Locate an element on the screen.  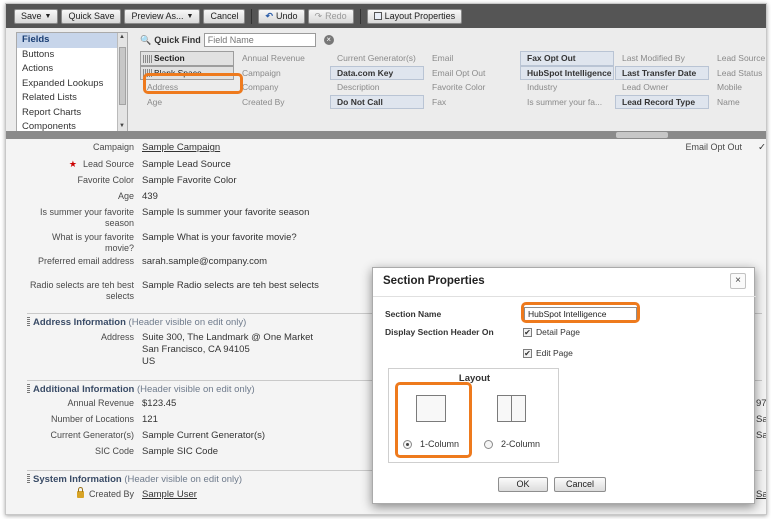
edit-page-checkbox: ✔ Edit Page is located at coordinates (548, 353).